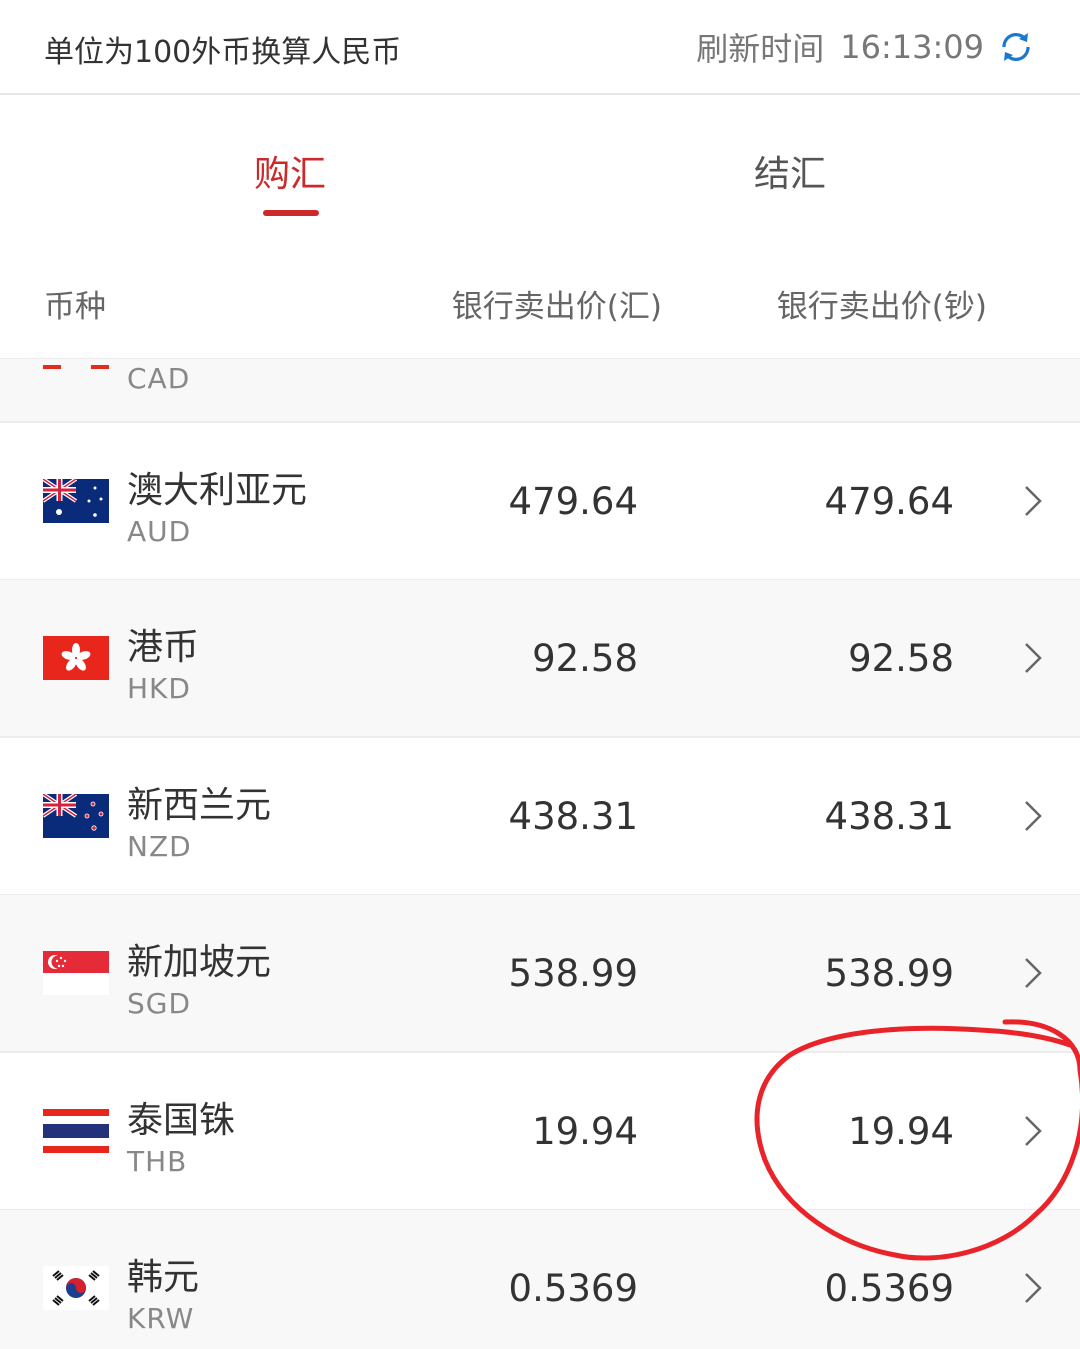  What do you see at coordinates (540, 47) in the screenshot?
I see `top-bar: 单位为100外币换算人民币 刷新时间 16:13:09` at bounding box center [540, 47].